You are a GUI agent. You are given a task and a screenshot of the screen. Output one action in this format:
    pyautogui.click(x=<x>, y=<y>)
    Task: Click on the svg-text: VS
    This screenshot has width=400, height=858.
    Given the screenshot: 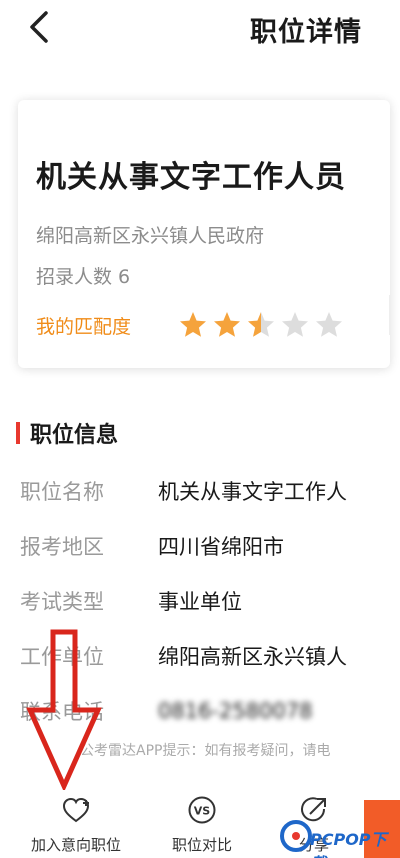 What is the action you would take?
    pyautogui.click(x=202, y=811)
    